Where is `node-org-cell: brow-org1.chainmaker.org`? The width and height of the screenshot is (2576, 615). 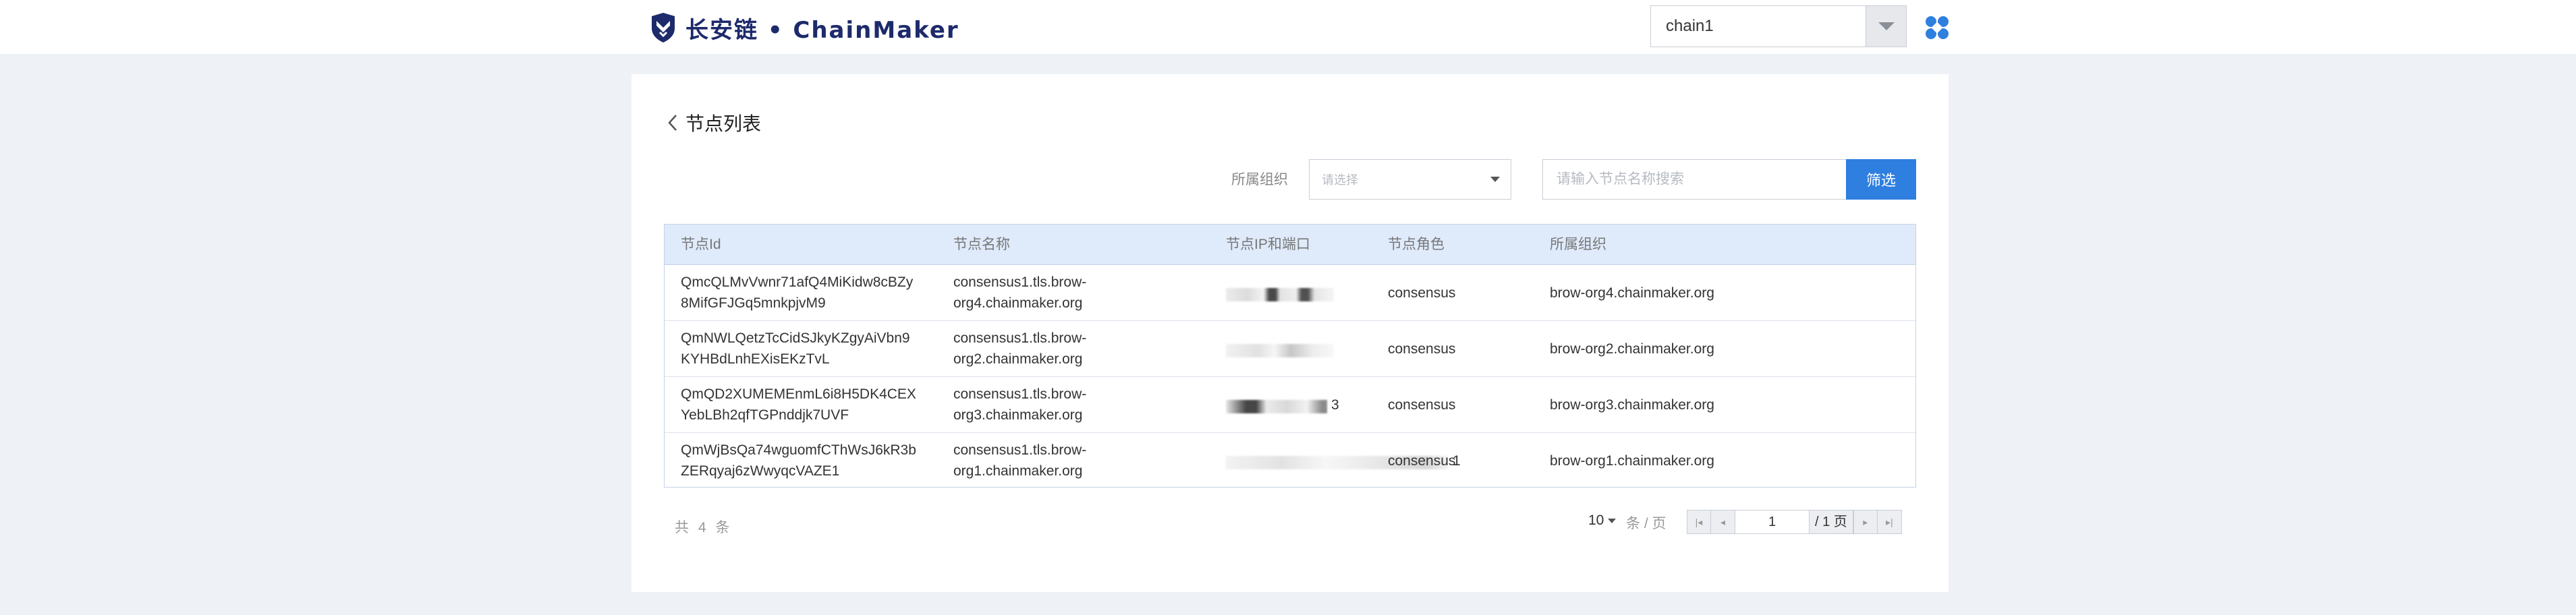 node-org-cell: brow-org1.chainmaker.org is located at coordinates (1632, 461).